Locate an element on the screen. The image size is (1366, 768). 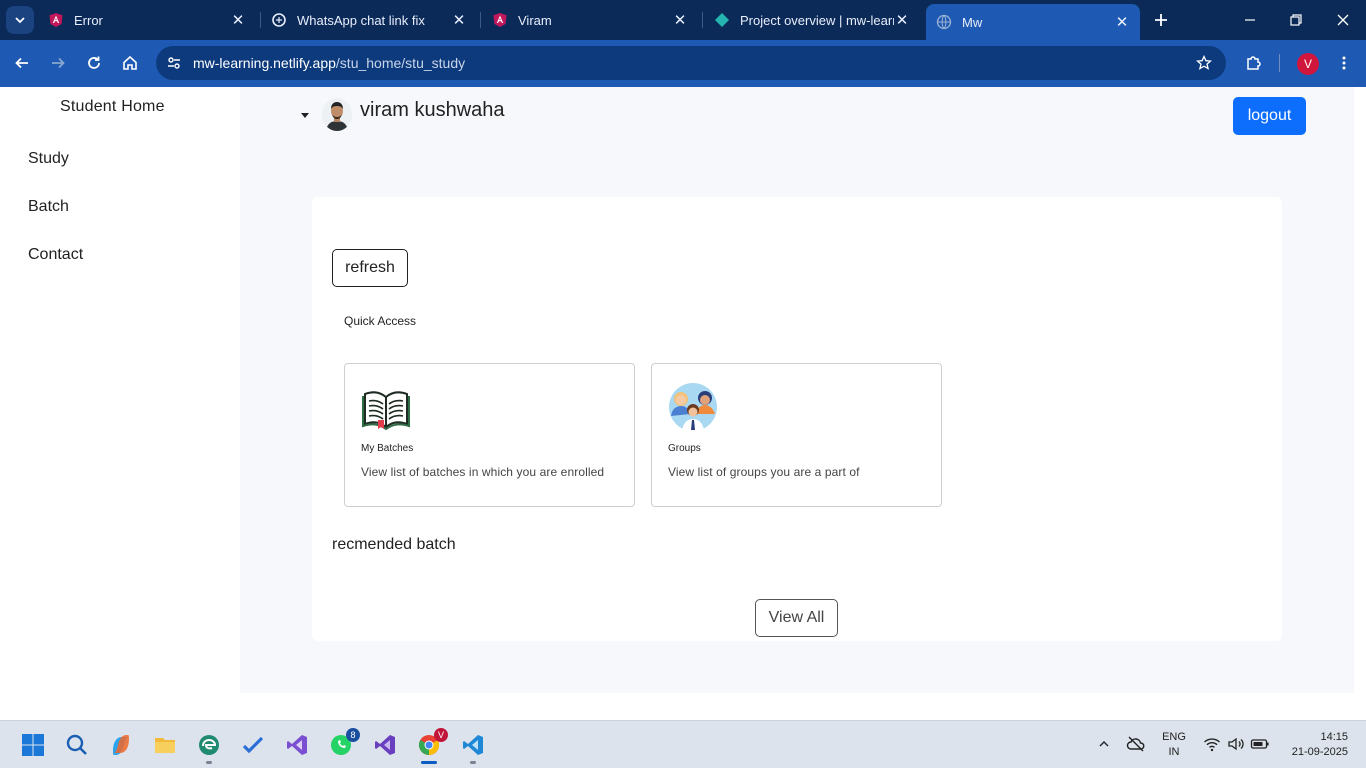
sidebar-item-study: Study is located at coordinates (48, 159).